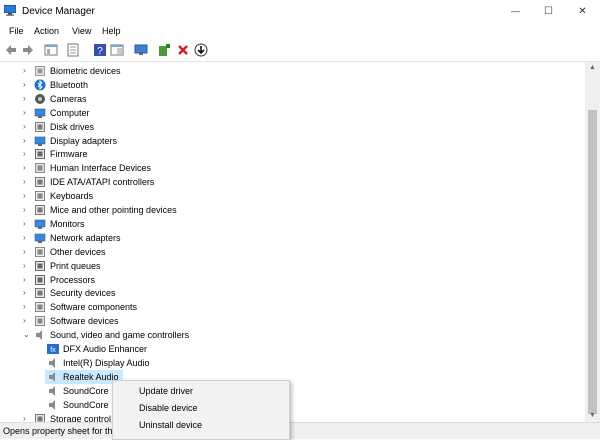 This screenshot has height=440, width=600. Describe the element at coordinates (83, 293) in the screenshot. I see `tree-item-label: Security devices` at that location.